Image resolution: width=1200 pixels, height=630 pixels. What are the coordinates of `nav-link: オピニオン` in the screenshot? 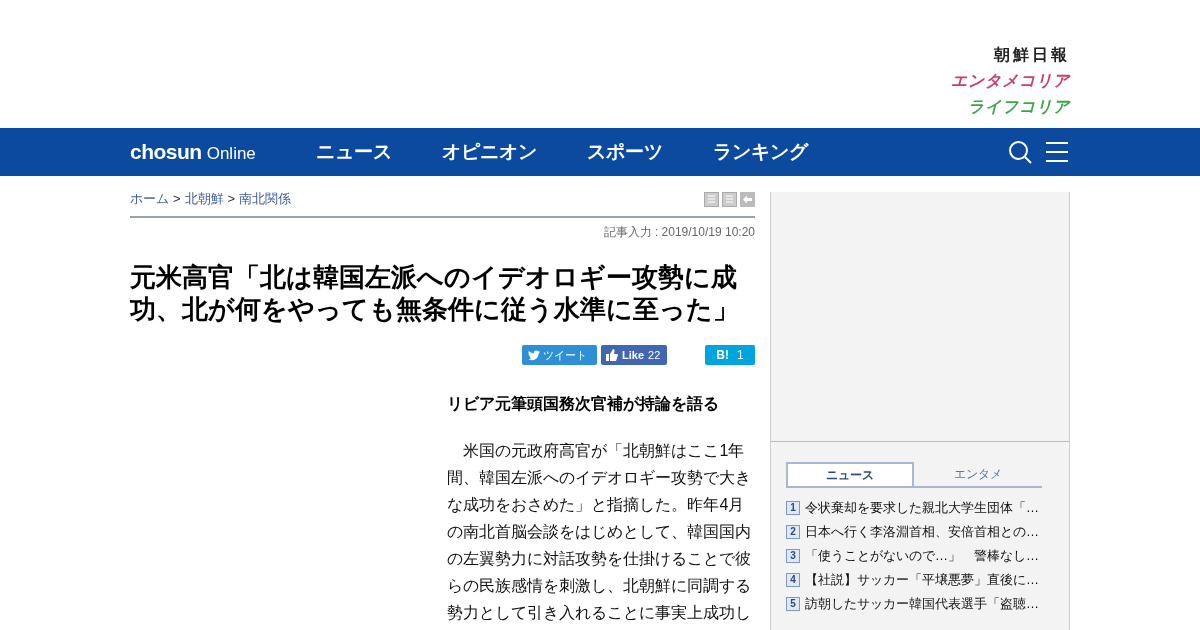 It's located at (489, 152).